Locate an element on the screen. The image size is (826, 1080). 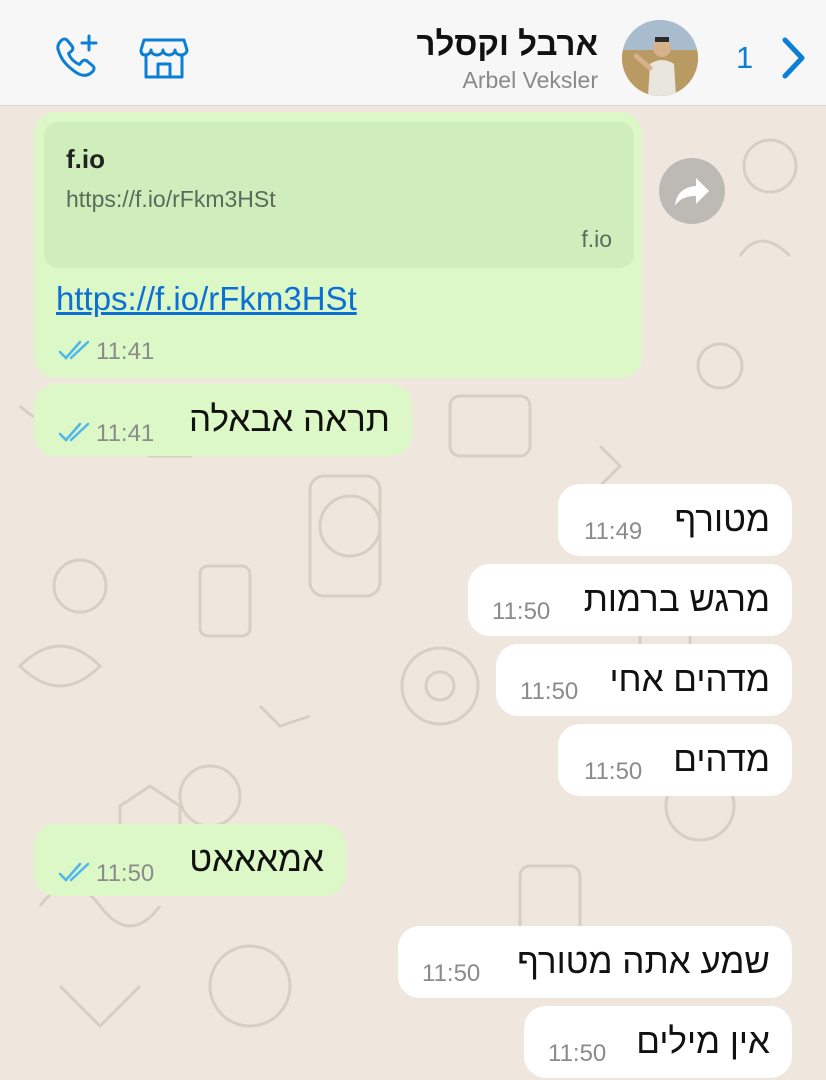
incoming-message: מדהים אחי 11:50 is located at coordinates (644, 680).